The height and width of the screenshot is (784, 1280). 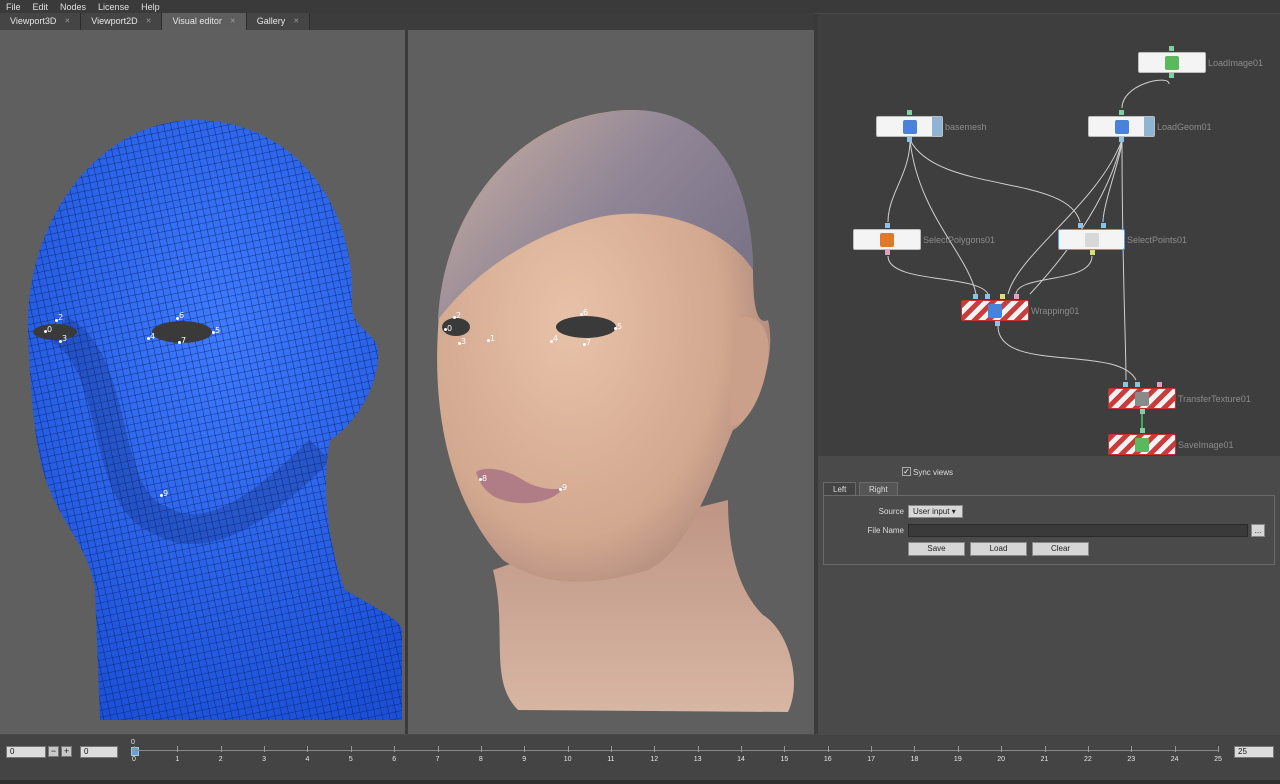 I want to click on tab-left: Left, so click(x=840, y=488).